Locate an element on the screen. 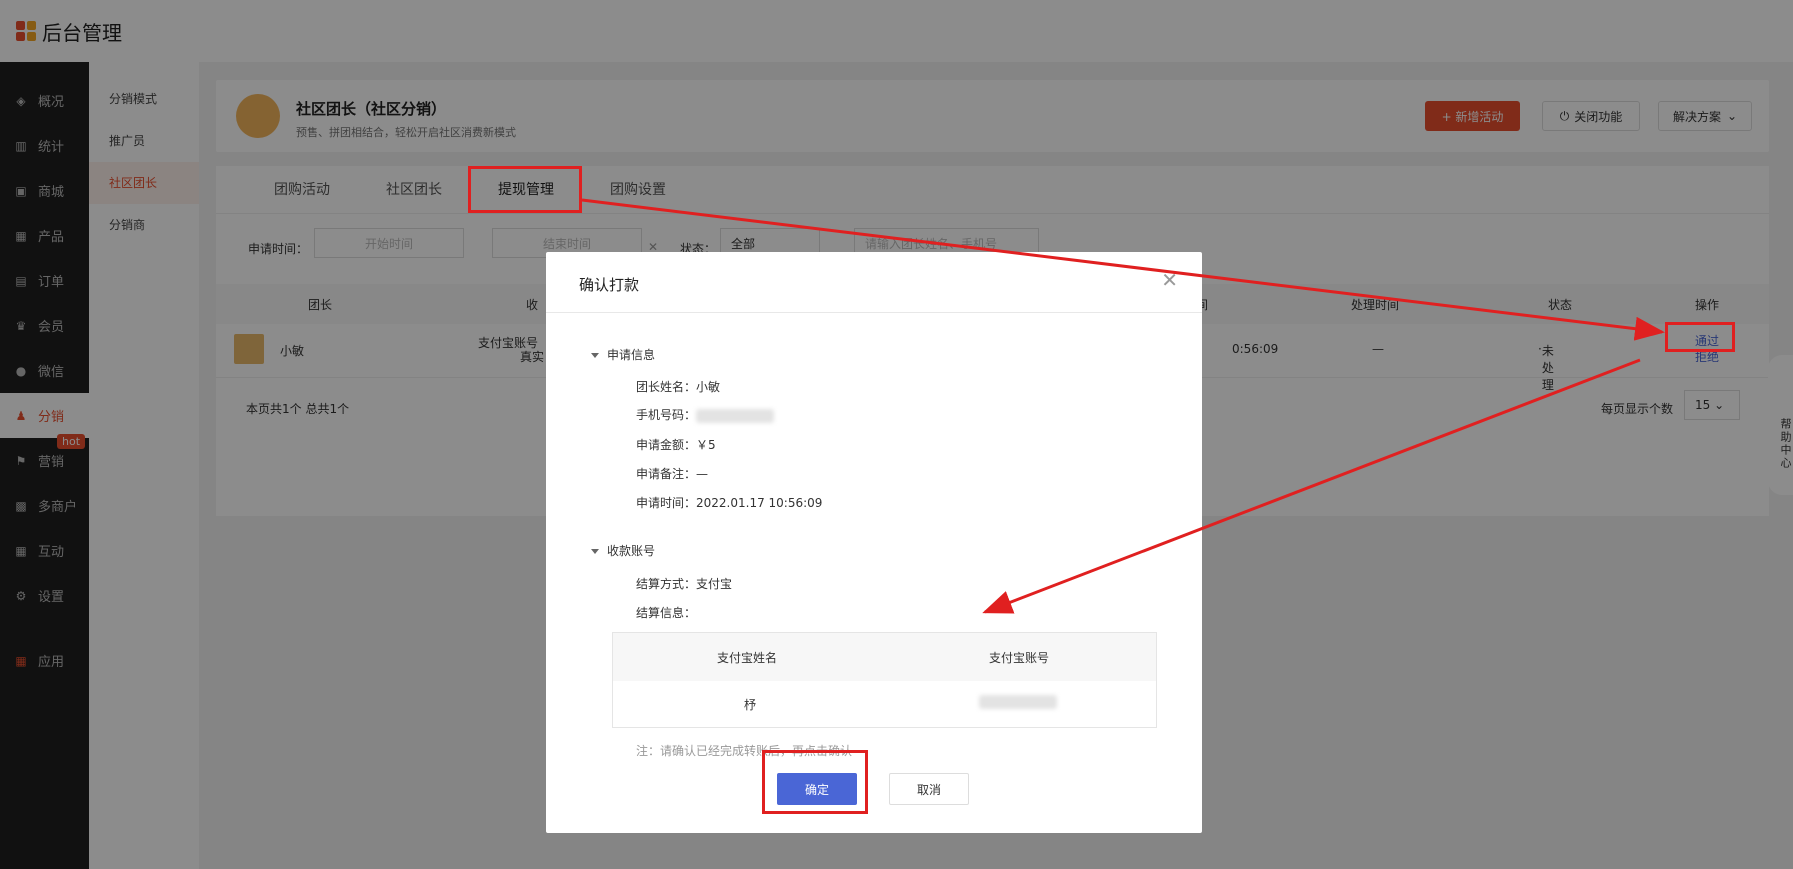 The width and height of the screenshot is (1793, 869). arrow-to-dialog is located at coordinates (1311, 486).